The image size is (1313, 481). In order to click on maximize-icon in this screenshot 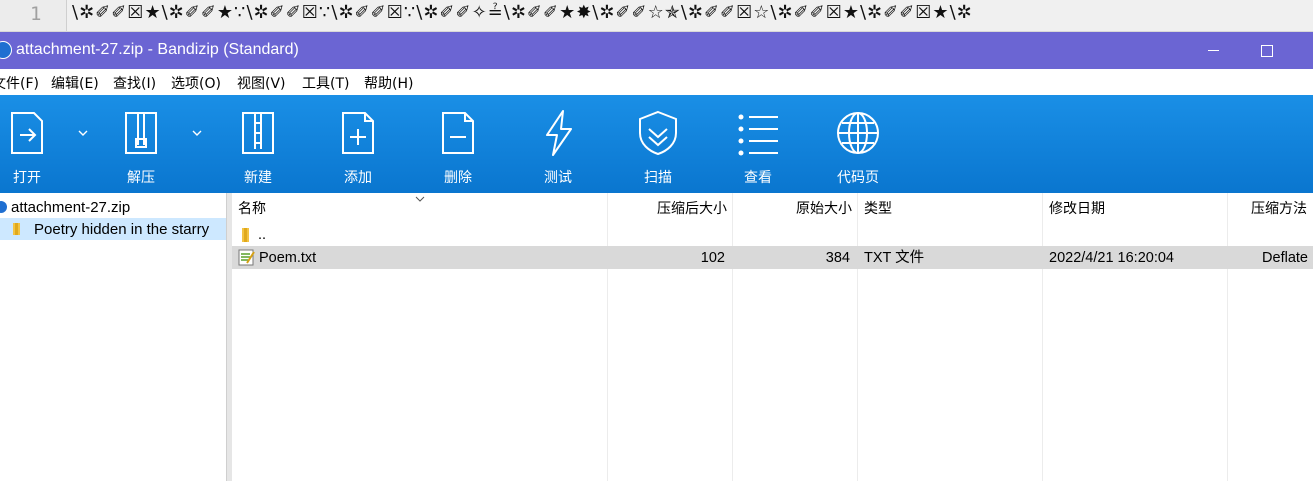, I will do `click(1267, 50)`.